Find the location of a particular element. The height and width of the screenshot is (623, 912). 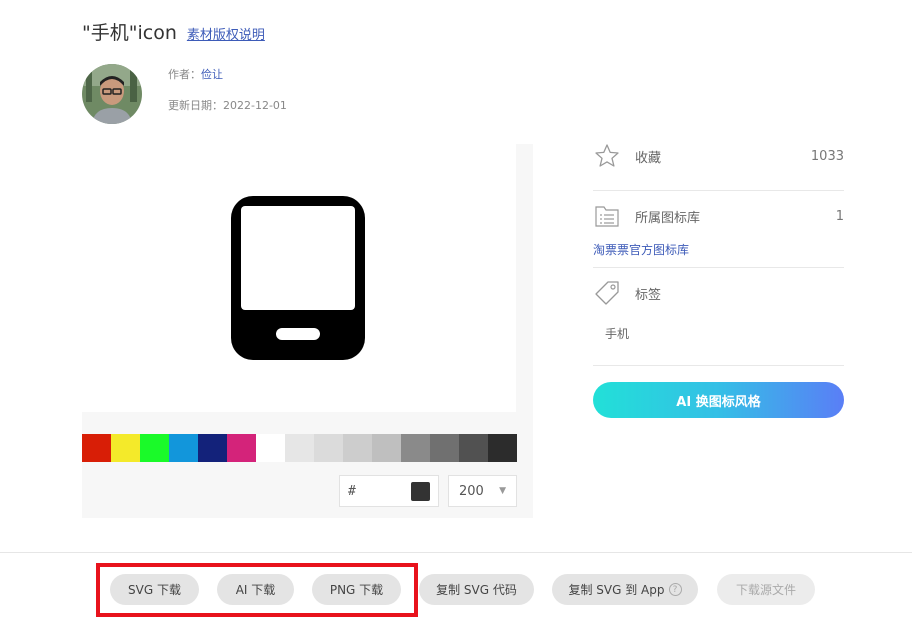

date-value: 2022-12-01 is located at coordinates (255, 105).